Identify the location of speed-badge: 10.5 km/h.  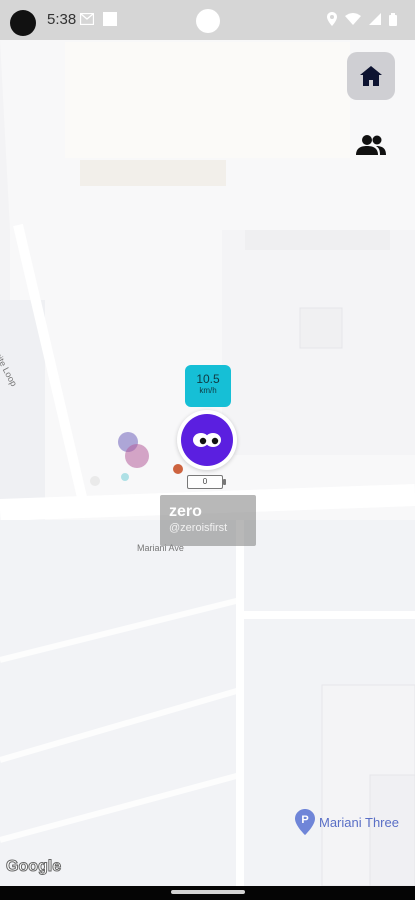
(208, 386).